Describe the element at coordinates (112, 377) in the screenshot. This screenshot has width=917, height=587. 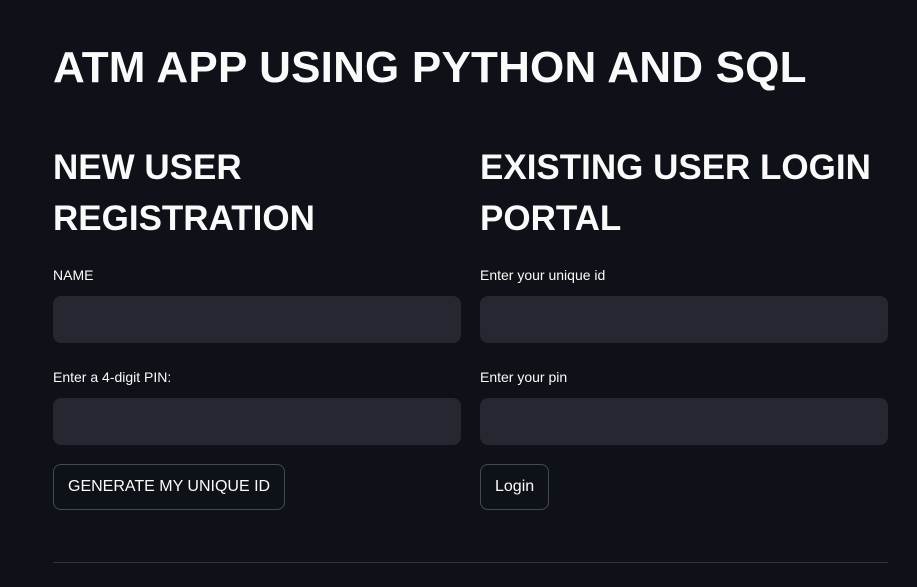
I see `registration-pin-label: Enter a 4-digit PIN:` at that location.